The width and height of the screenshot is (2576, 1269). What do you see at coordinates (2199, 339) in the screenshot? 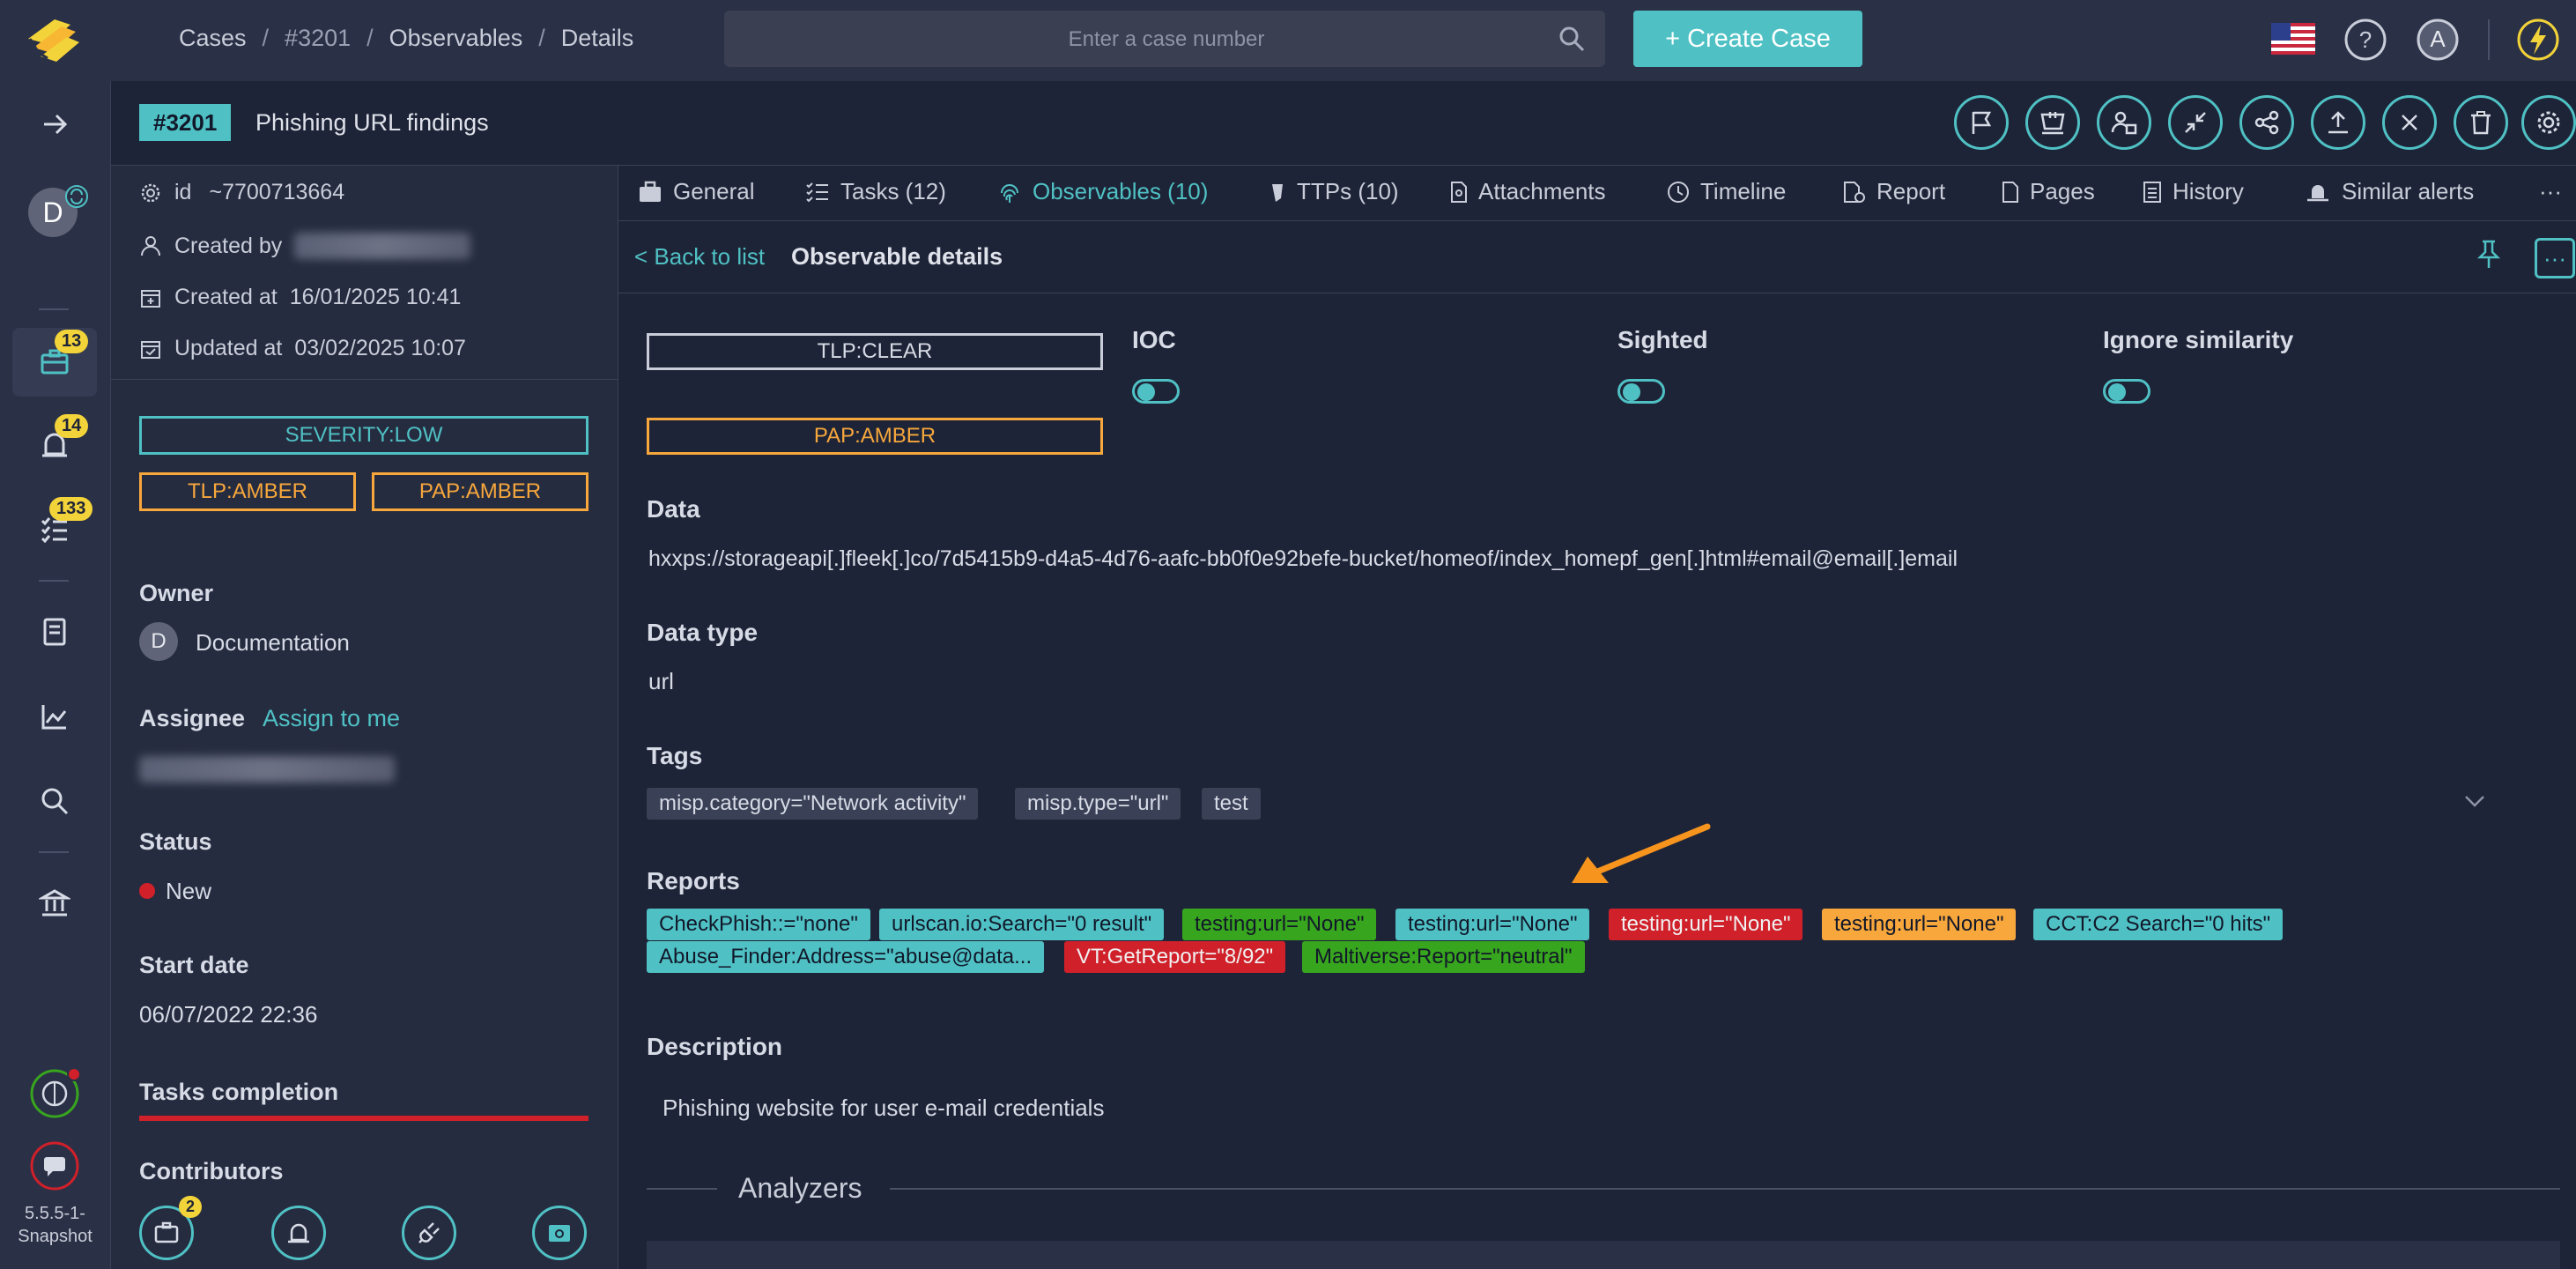
I see `ignore-similarity-label: Ignore similarity` at bounding box center [2199, 339].